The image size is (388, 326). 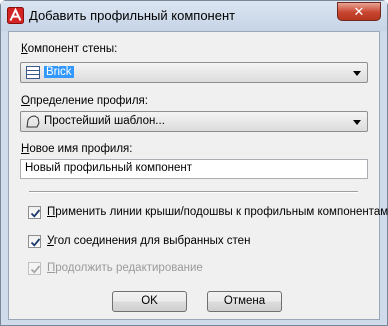 I want to click on wall-component-dropdown: Brick, so click(x=194, y=72).